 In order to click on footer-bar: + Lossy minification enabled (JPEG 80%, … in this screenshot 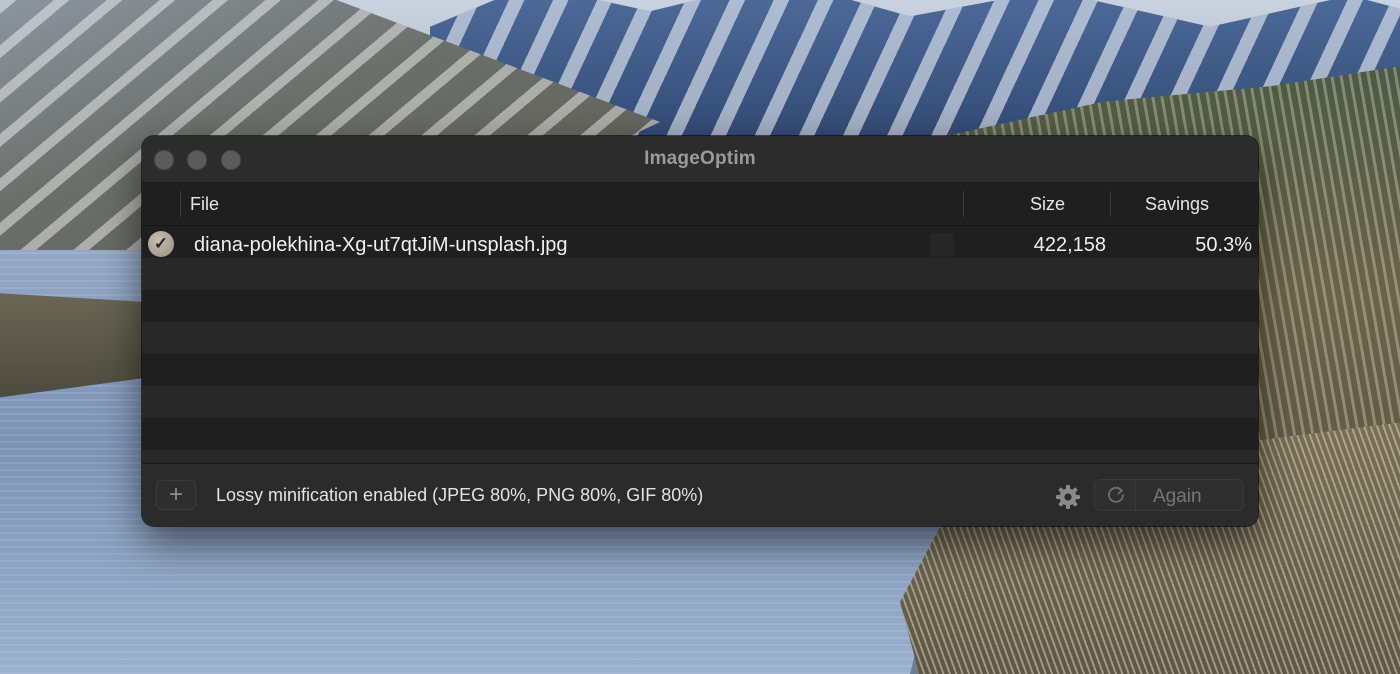, I will do `click(700, 494)`.